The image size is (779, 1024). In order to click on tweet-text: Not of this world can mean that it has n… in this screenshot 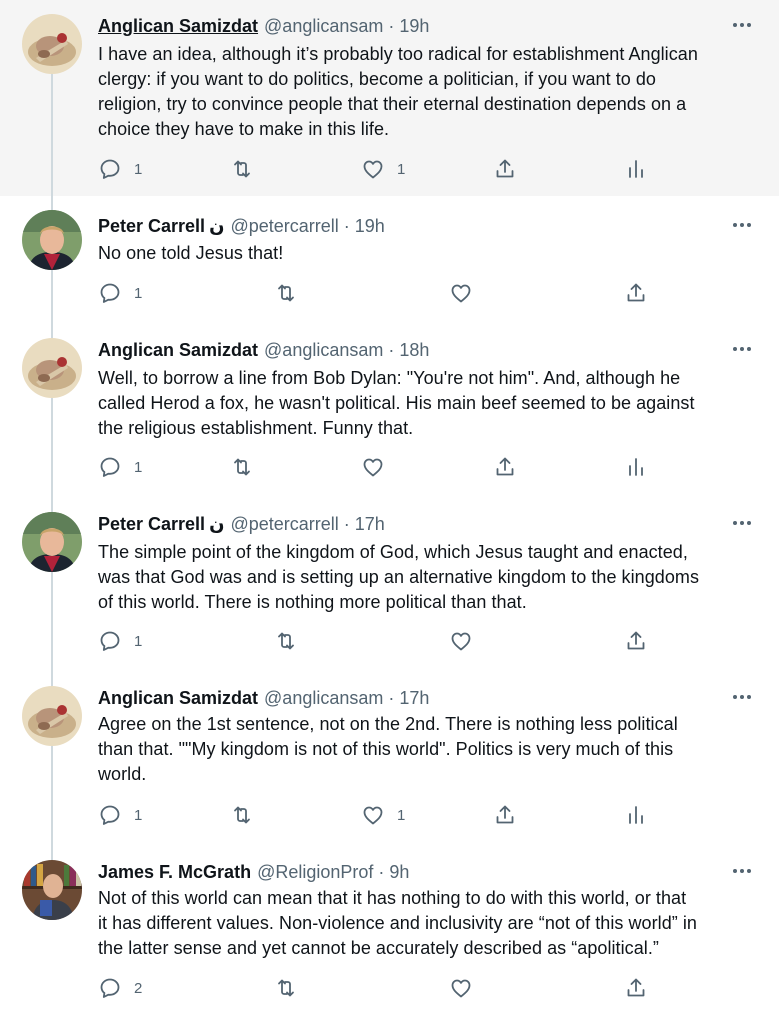, I will do `click(426, 923)`.